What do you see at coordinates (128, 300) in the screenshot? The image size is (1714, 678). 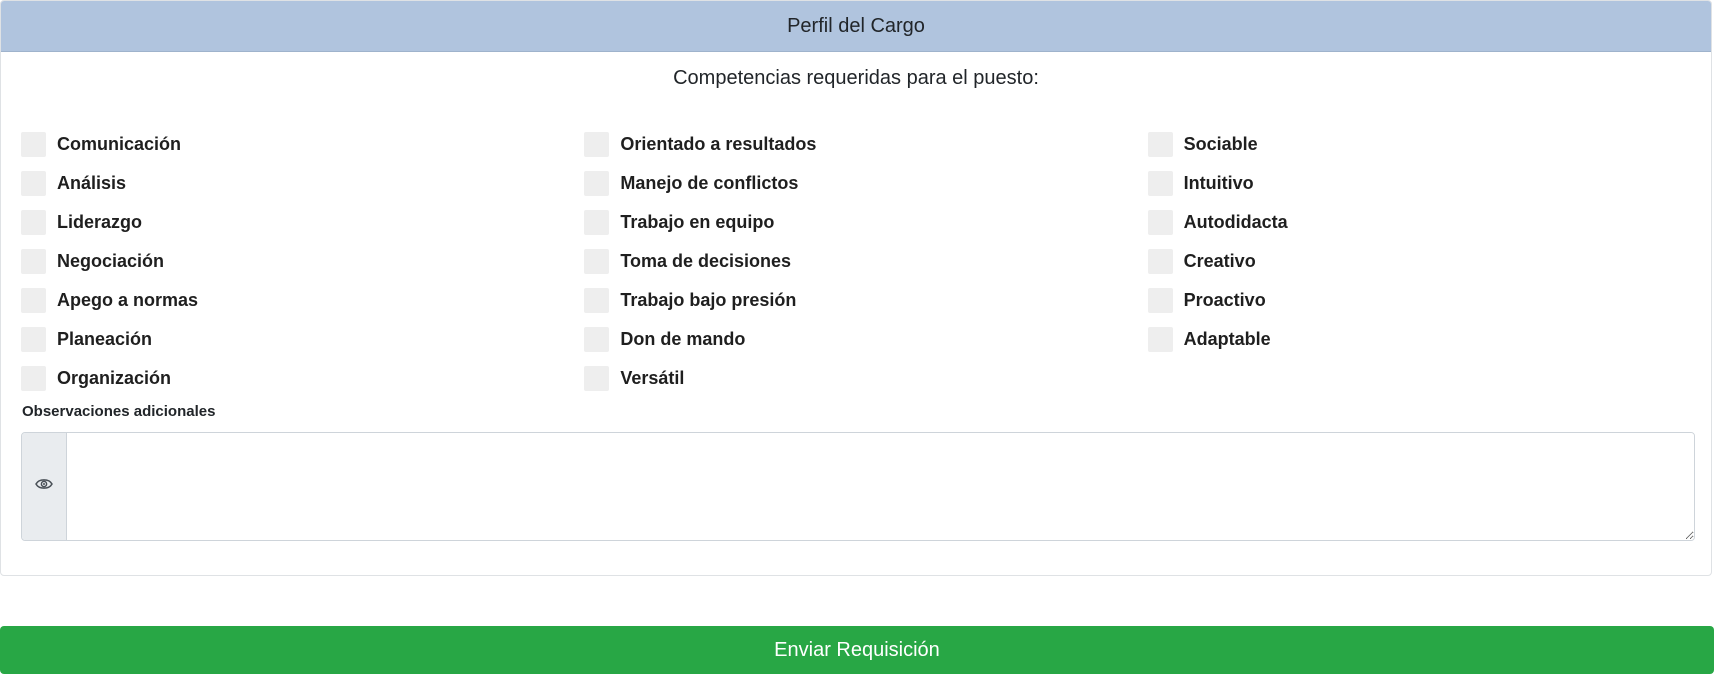 I see `competencia-label: Apego a normas` at bounding box center [128, 300].